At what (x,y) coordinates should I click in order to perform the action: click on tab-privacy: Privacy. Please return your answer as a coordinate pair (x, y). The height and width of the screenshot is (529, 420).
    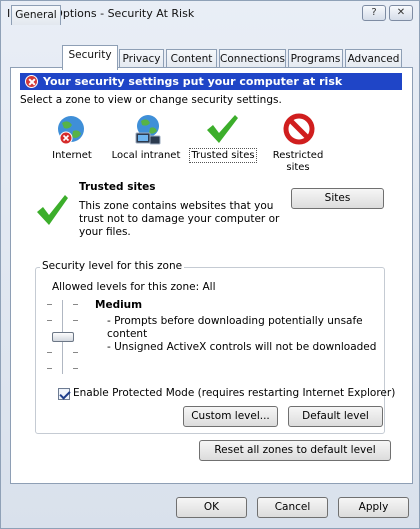
    Looking at the image, I should click on (141, 59).